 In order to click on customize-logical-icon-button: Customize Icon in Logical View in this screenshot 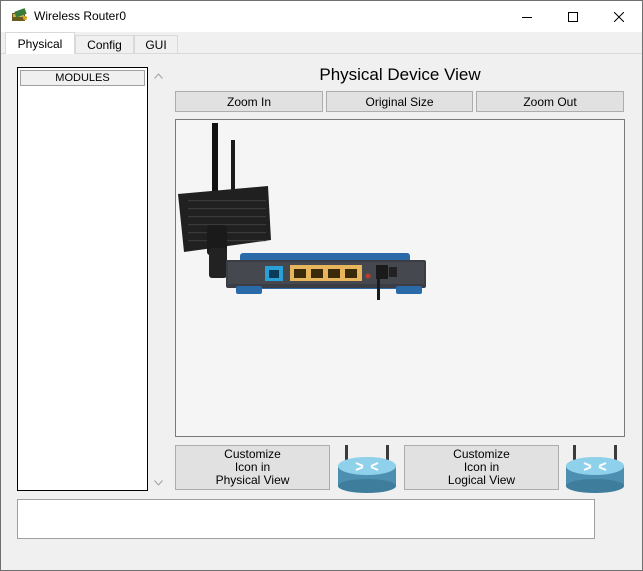, I will do `click(481, 467)`.